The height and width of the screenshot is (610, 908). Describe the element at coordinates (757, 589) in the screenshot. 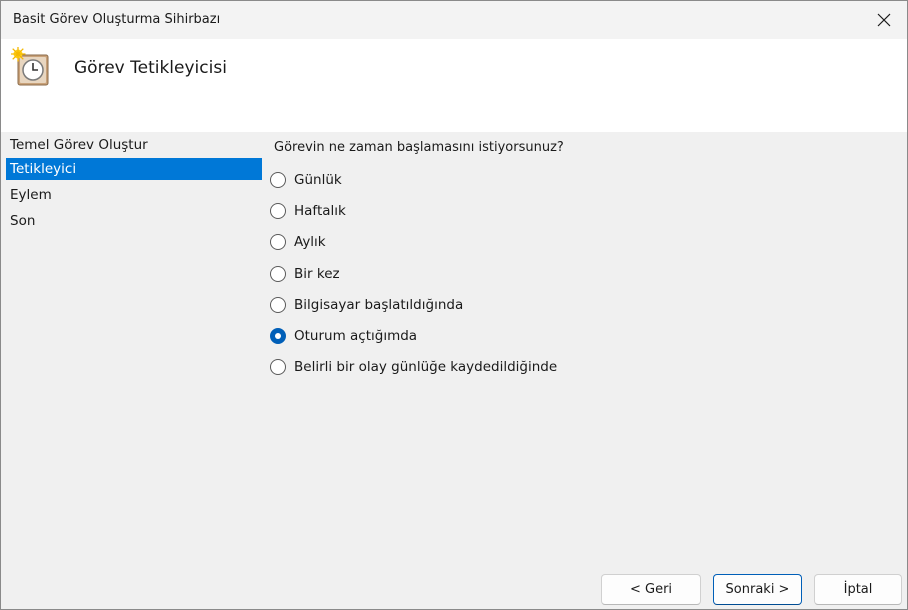

I see `next-button: Sonraki >` at that location.